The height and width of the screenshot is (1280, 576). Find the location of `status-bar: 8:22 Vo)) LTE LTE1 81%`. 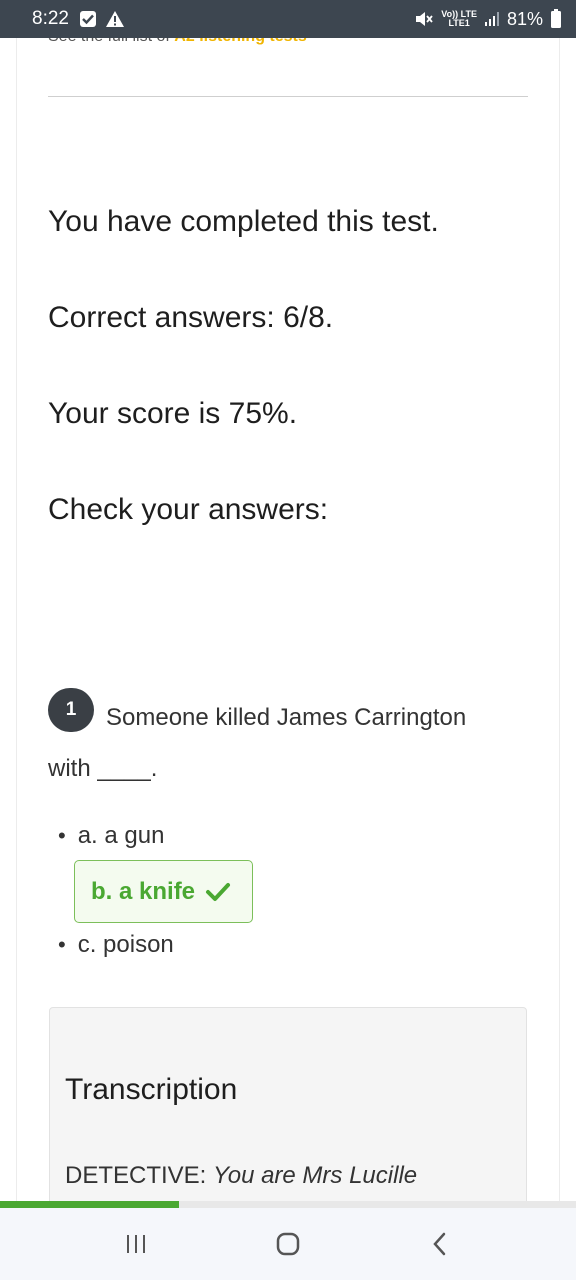

status-bar: 8:22 Vo)) LTE LTE1 81% is located at coordinates (288, 19).